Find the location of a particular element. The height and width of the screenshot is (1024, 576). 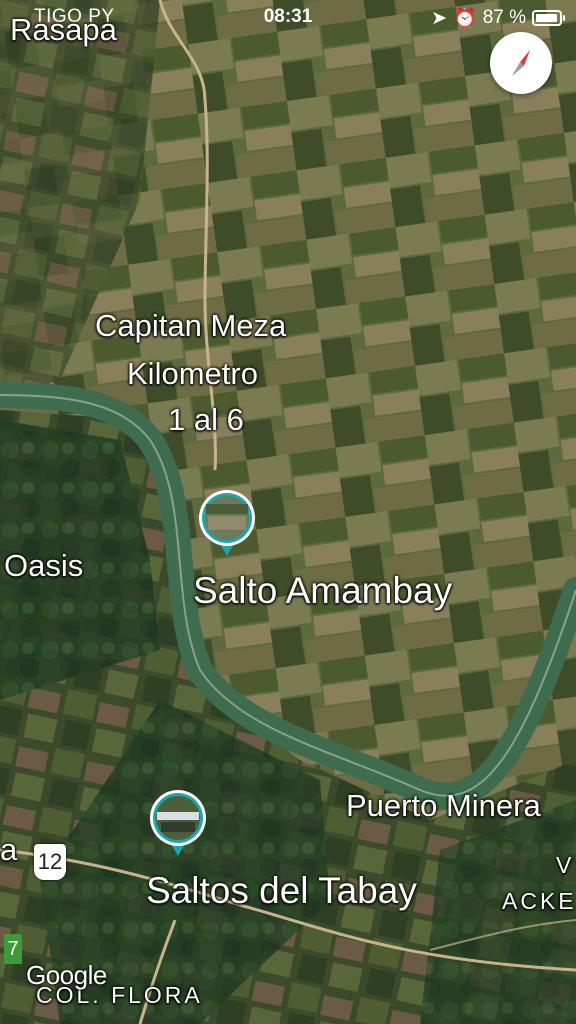

place-label-rasapa: Rasapa is located at coordinates (63, 30).